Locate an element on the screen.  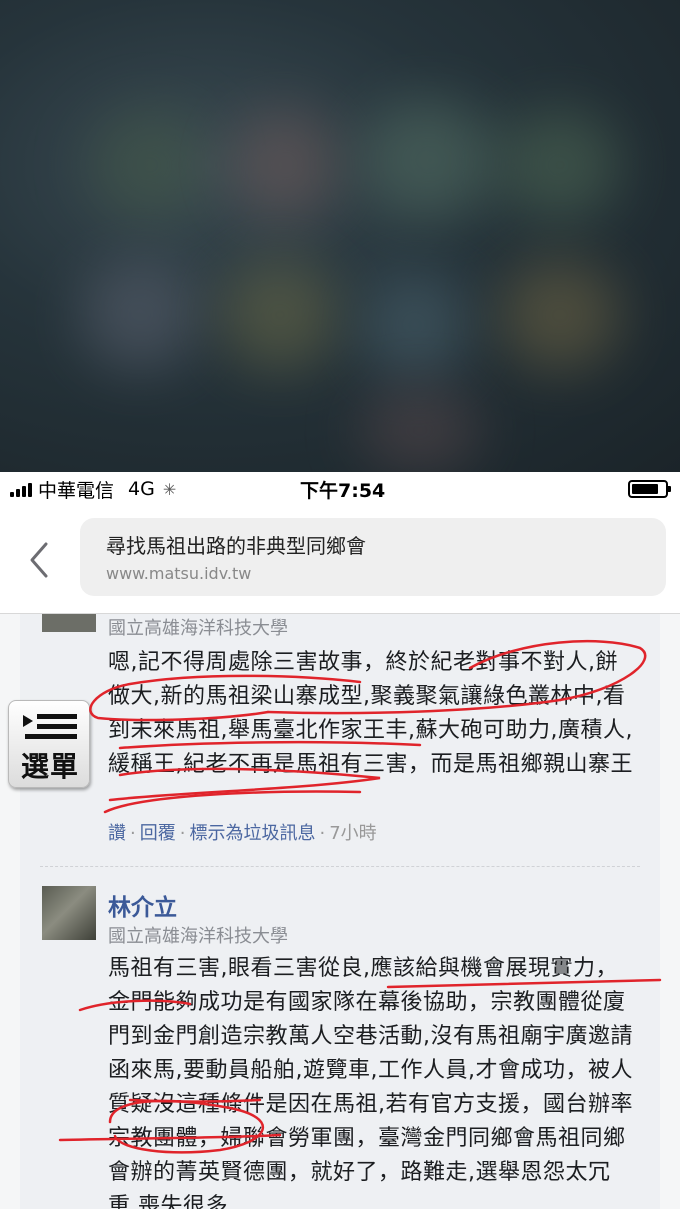
list-menu-icon is located at coordinates (50, 726).